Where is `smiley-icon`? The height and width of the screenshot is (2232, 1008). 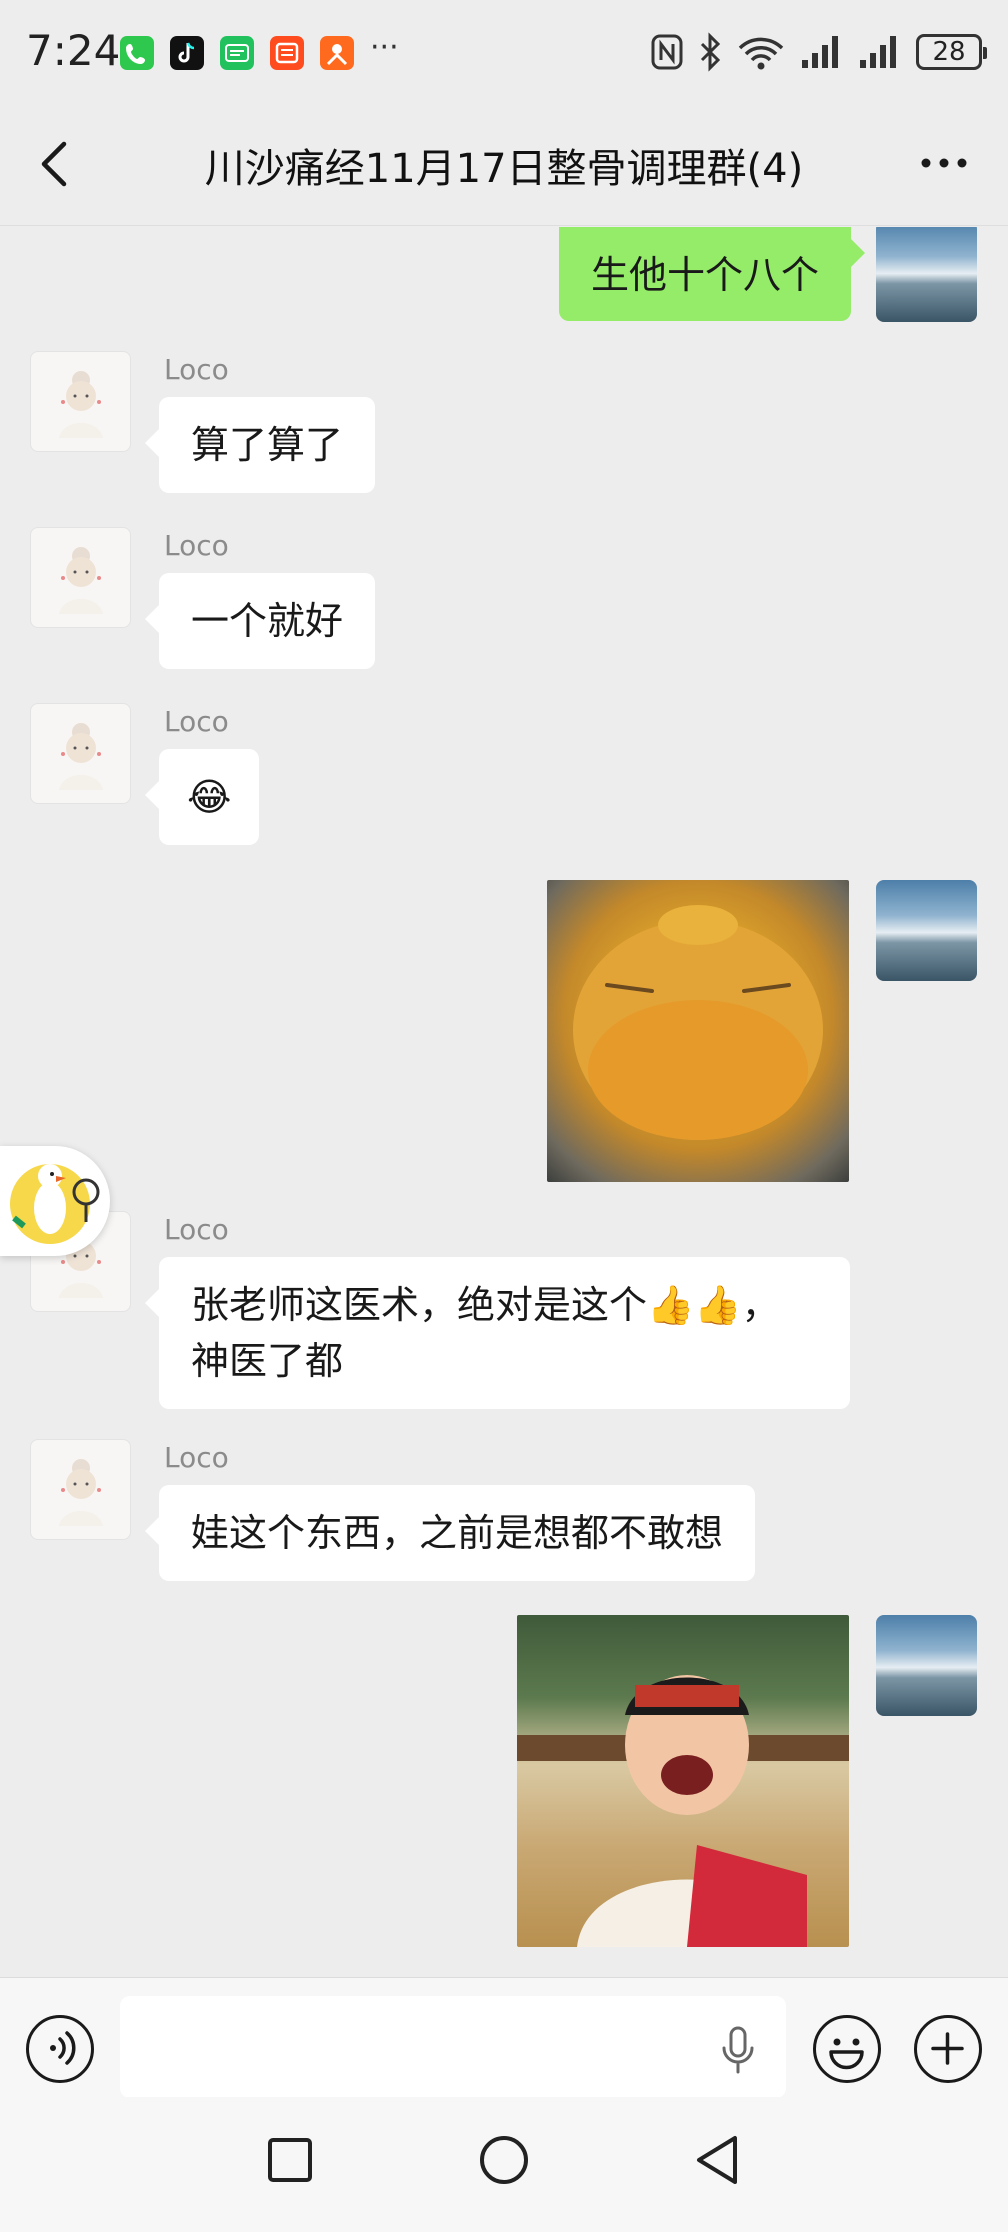
smiley-icon is located at coordinates (846, 2054).